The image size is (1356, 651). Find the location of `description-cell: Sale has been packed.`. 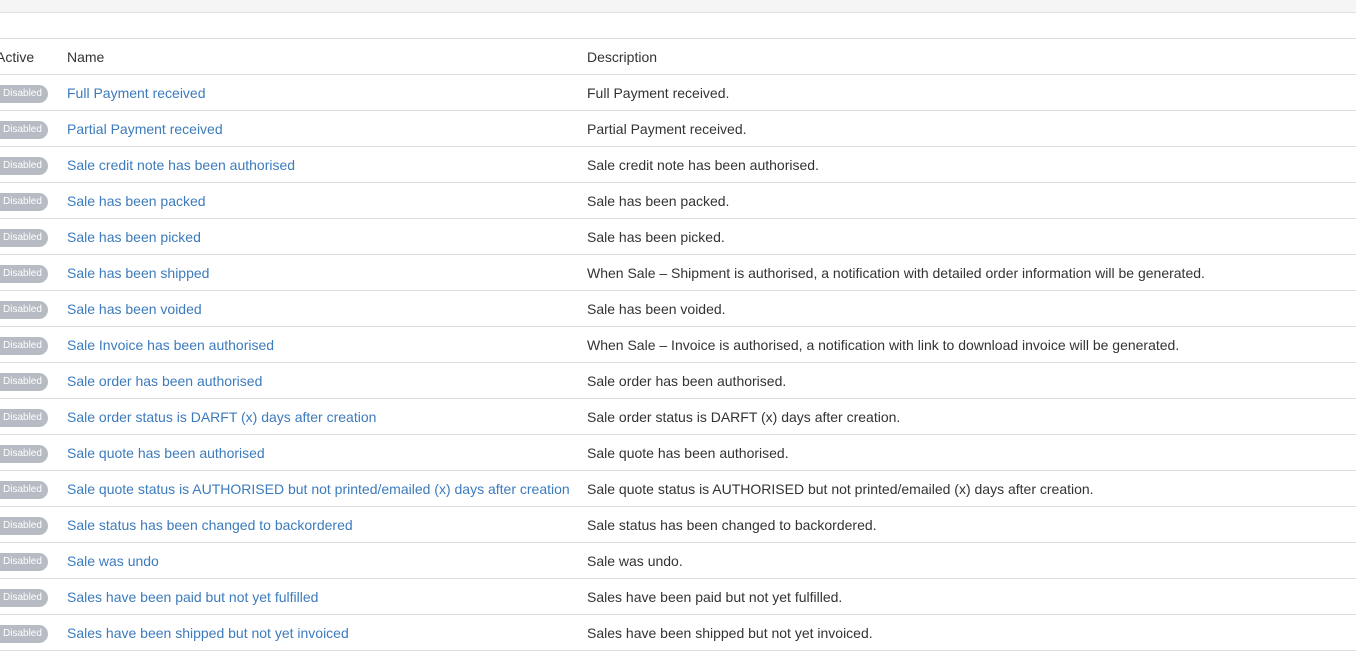

description-cell: Sale has been packed. is located at coordinates (968, 200).